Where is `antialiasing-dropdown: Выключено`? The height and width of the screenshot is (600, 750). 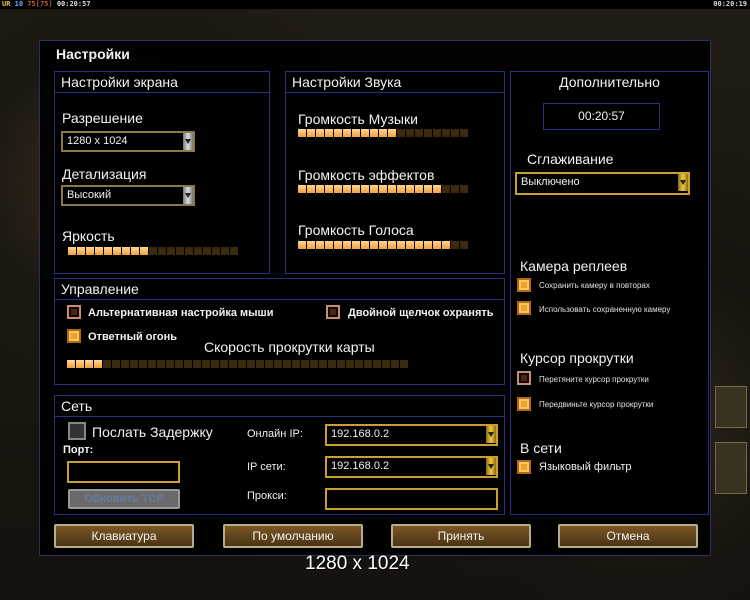 antialiasing-dropdown: Выключено is located at coordinates (602, 183).